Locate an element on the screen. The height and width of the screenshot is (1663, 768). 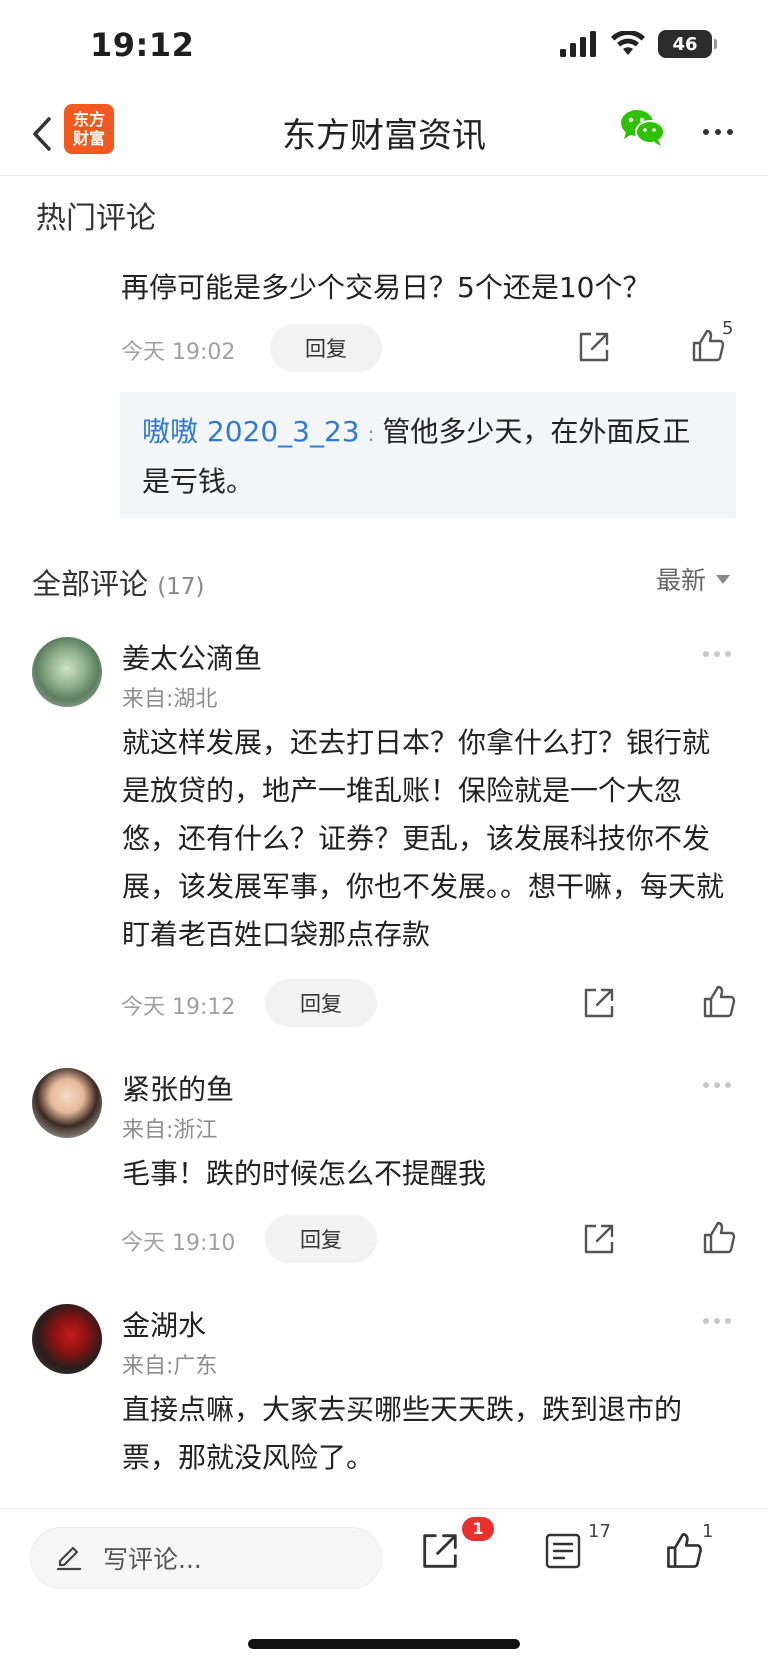
wechat-share-button is located at coordinates (643, 130).